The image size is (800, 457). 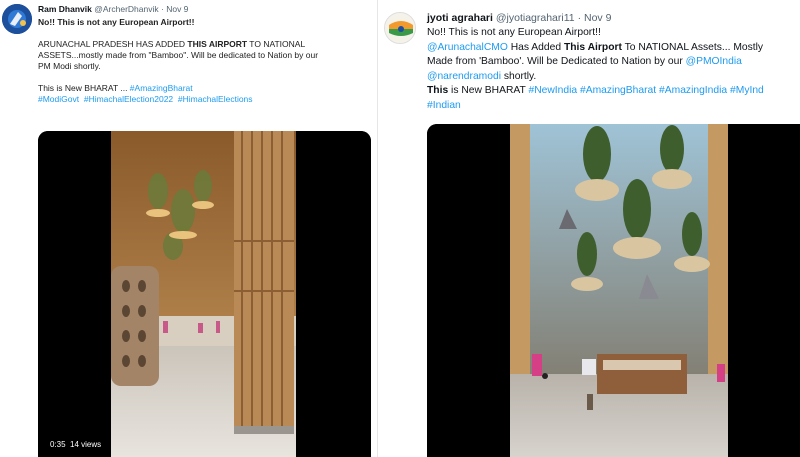 I want to click on tweet-emphasis: THIS AIRPORT, so click(x=217, y=44).